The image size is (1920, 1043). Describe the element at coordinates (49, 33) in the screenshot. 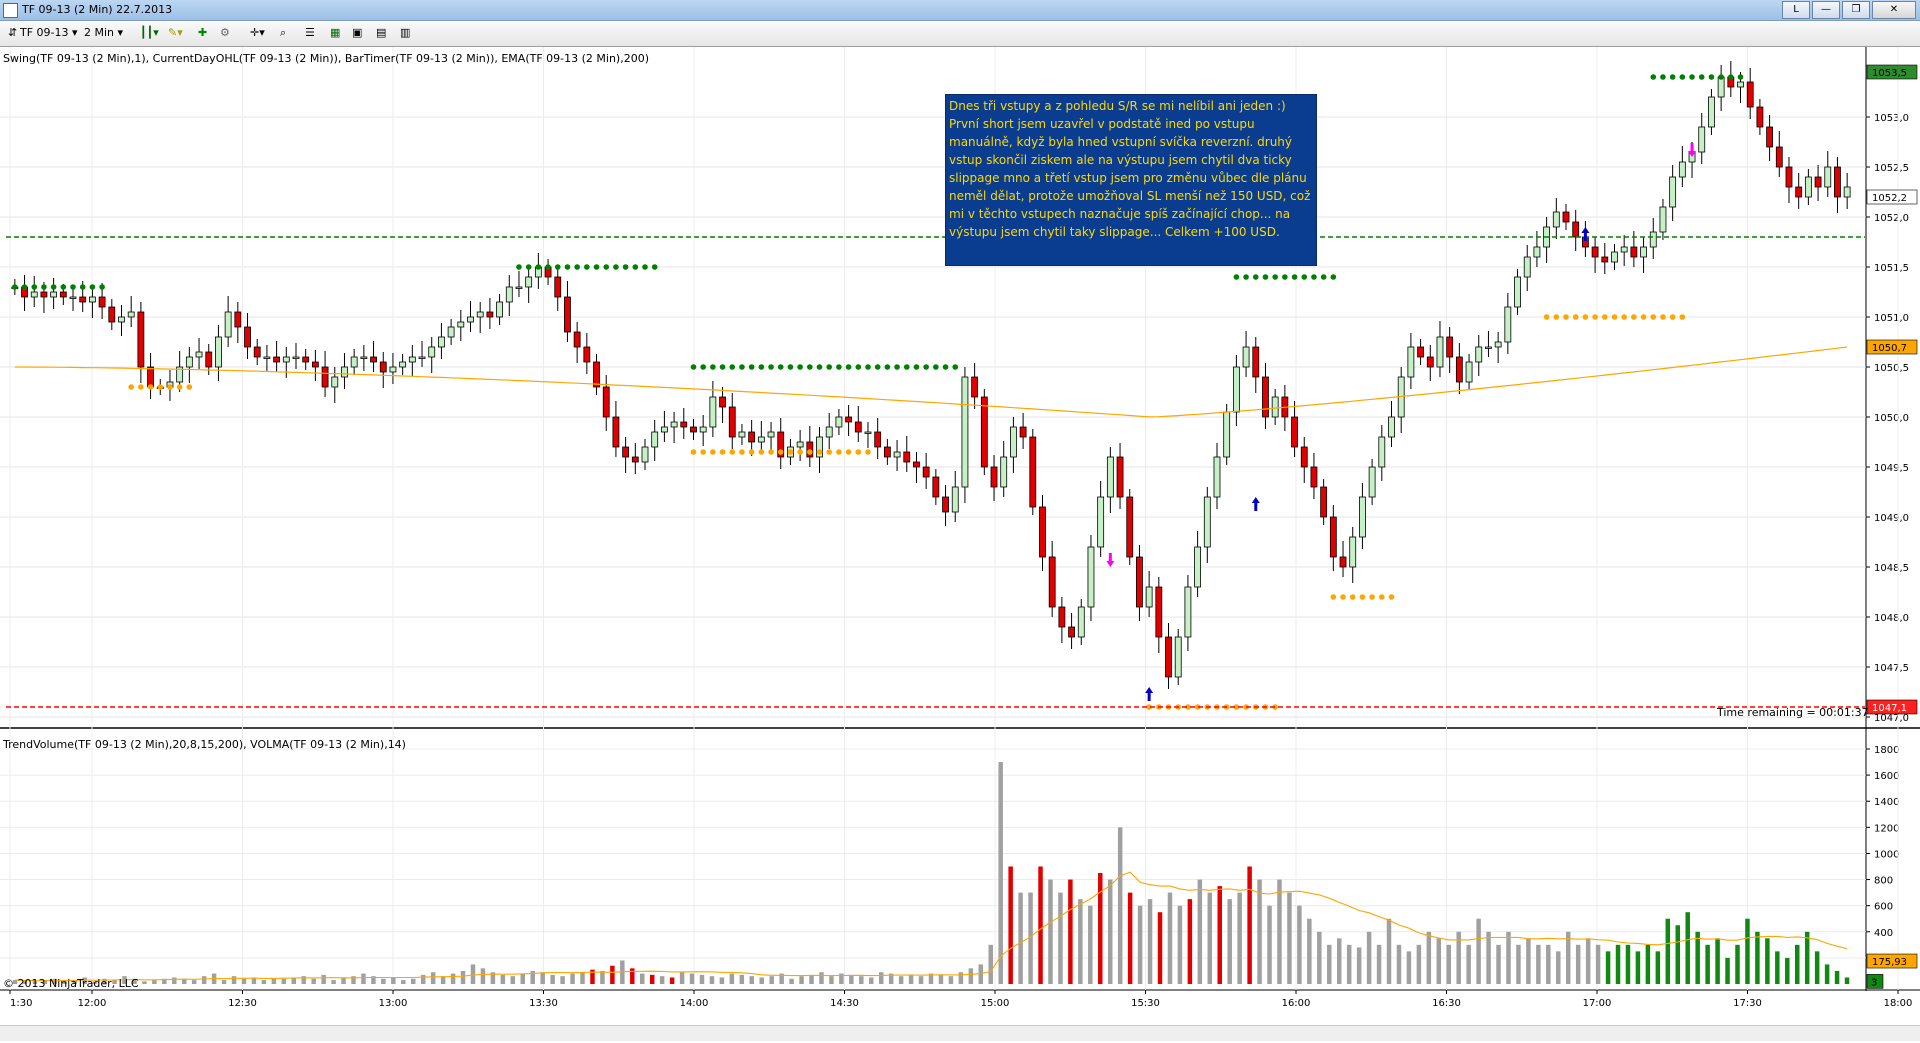

I see `instrument-selector: TF 09-13 ▾` at that location.